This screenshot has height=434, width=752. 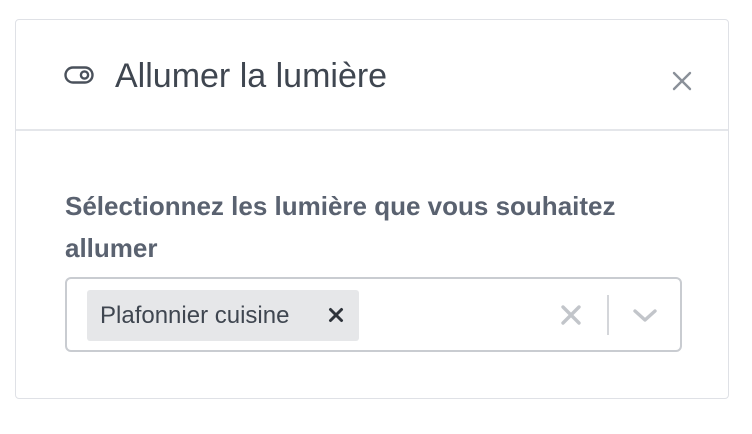 I want to click on chip-remove-icon, so click(x=336, y=315).